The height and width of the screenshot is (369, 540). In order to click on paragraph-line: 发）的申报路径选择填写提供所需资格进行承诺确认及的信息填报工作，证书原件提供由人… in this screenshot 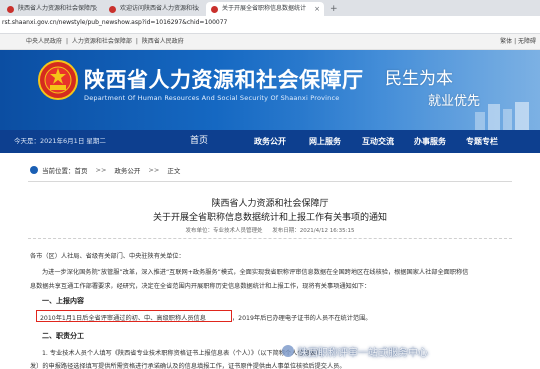, I will do `click(188, 366)`.